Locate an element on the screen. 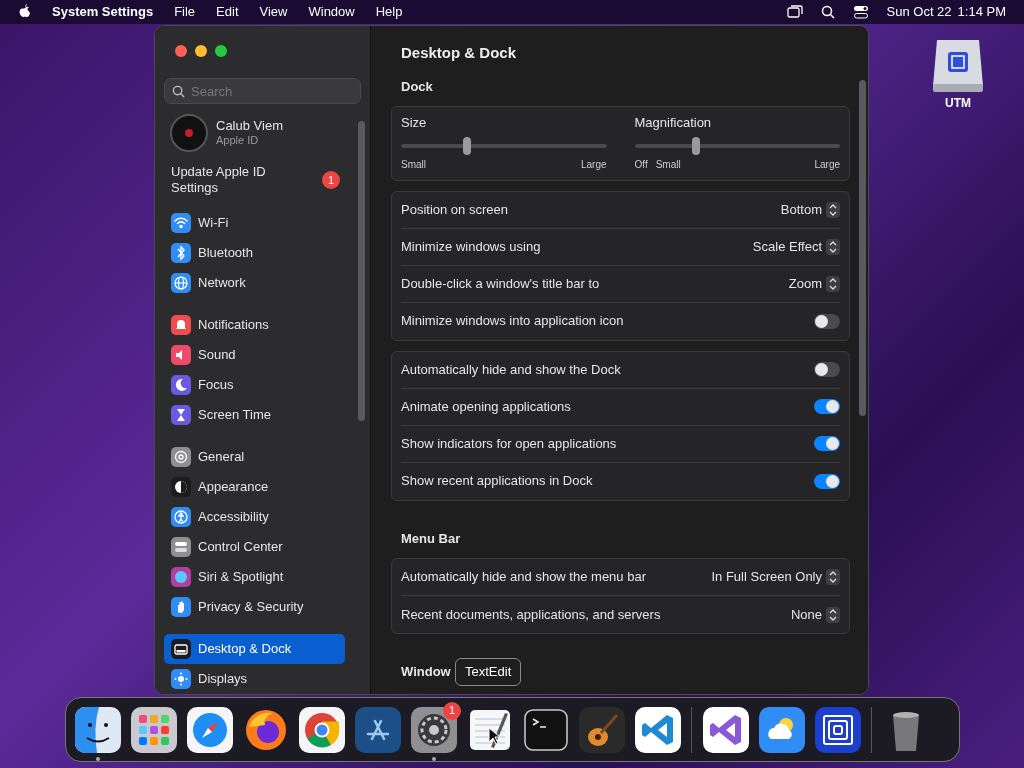 The width and height of the screenshot is (1024, 768). popup-menu: Scale Effect is located at coordinates (796, 246).